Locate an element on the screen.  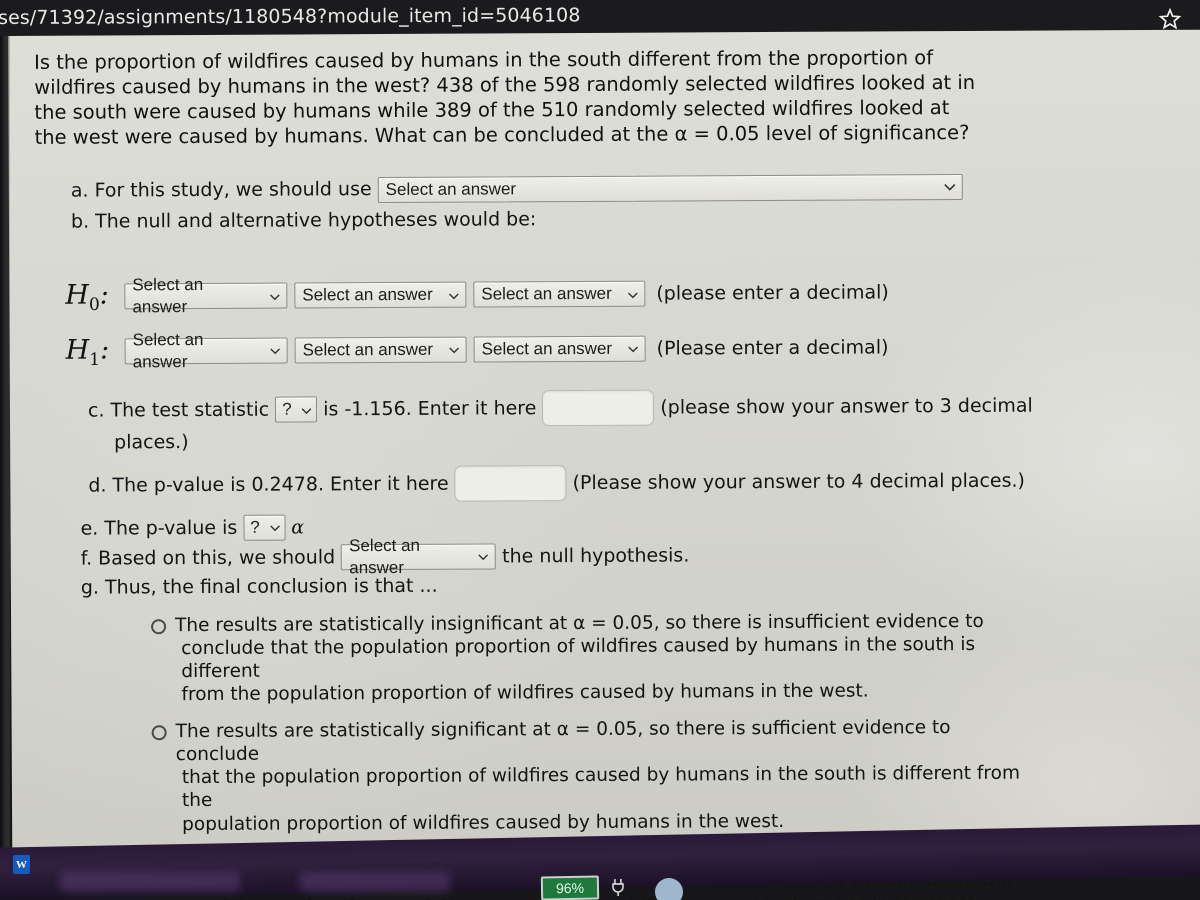
h0-select-3: Select an answer is located at coordinates (559, 295).